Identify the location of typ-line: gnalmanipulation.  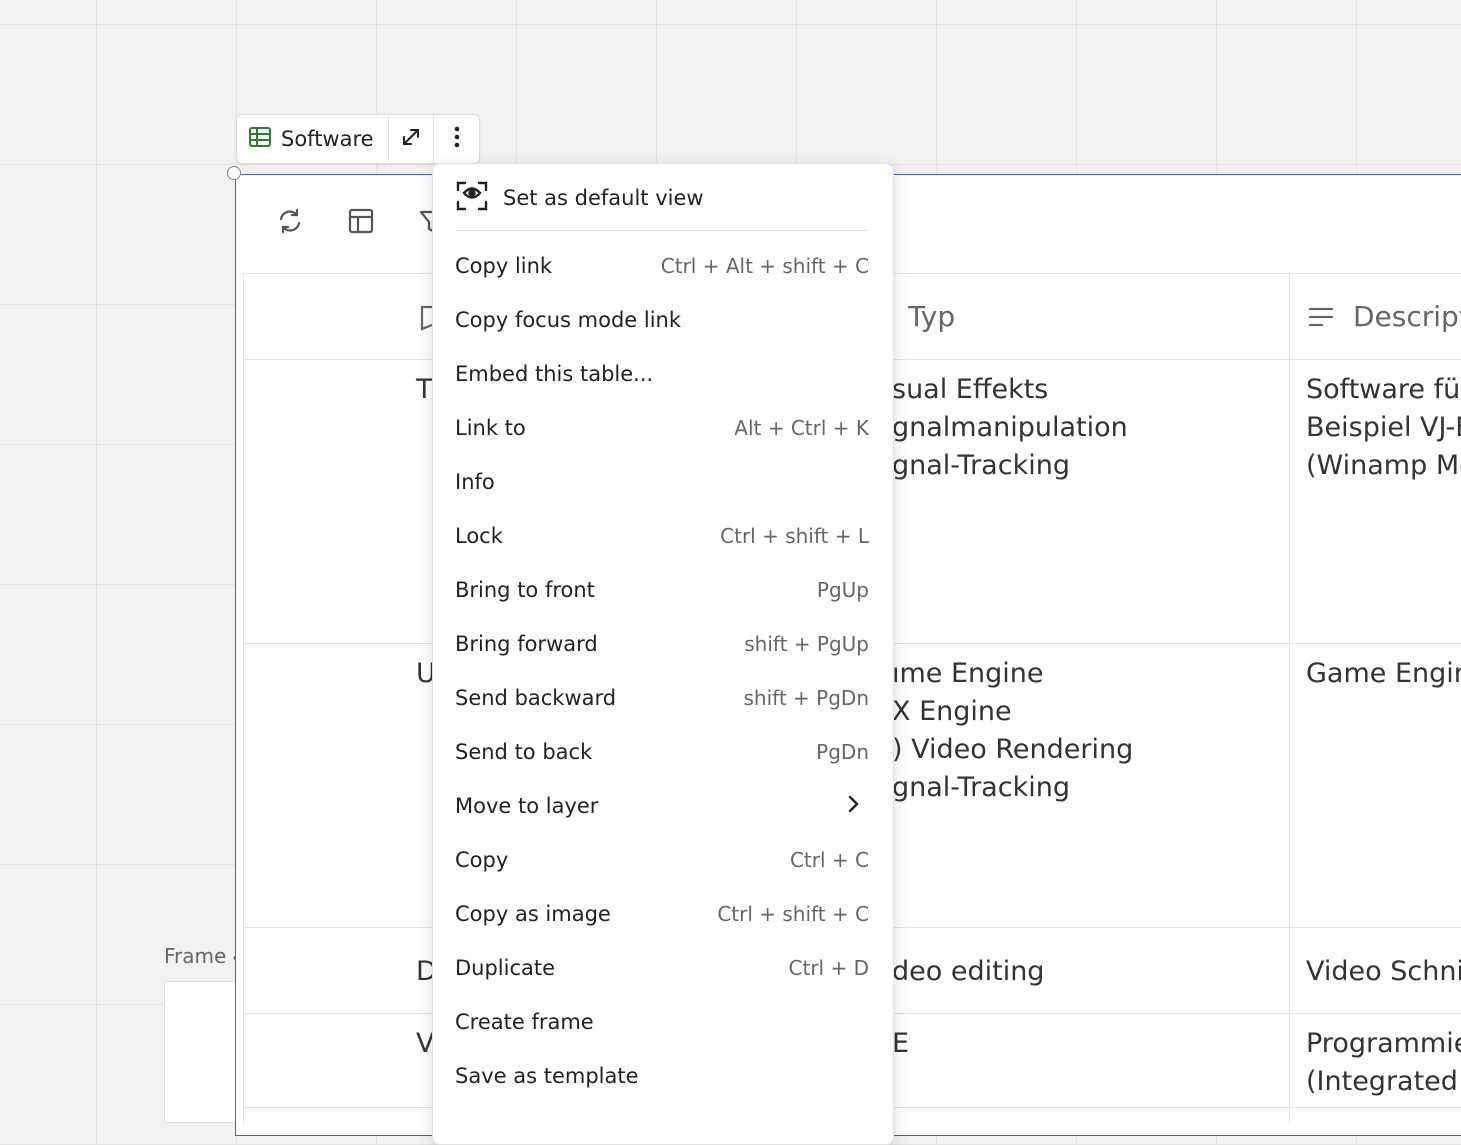
(1010, 427).